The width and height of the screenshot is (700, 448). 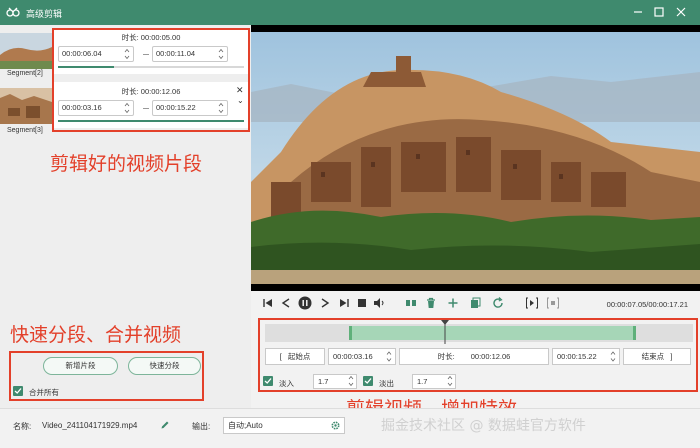 I want to click on watermark: 掘金技术社区 @ 数据蛙官方软件, so click(x=483, y=426).